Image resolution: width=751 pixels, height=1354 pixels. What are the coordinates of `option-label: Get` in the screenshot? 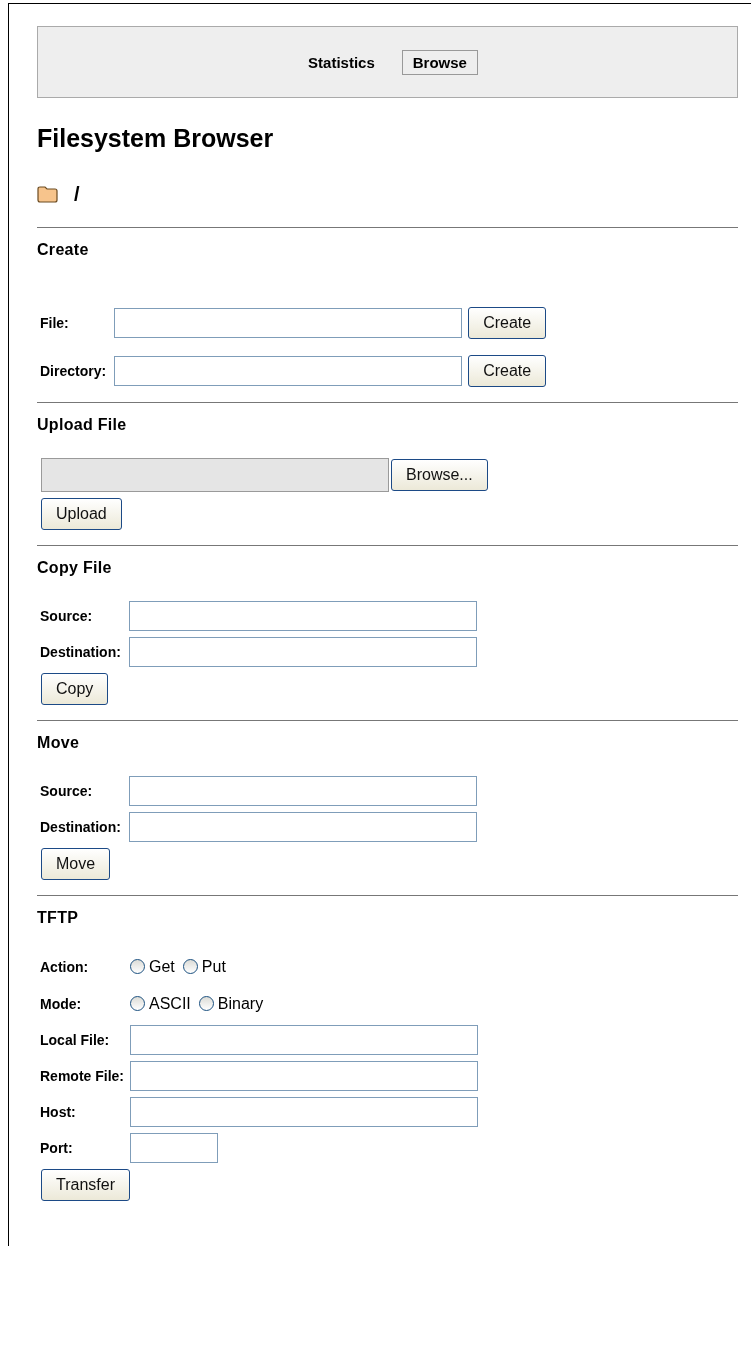 It's located at (162, 966).